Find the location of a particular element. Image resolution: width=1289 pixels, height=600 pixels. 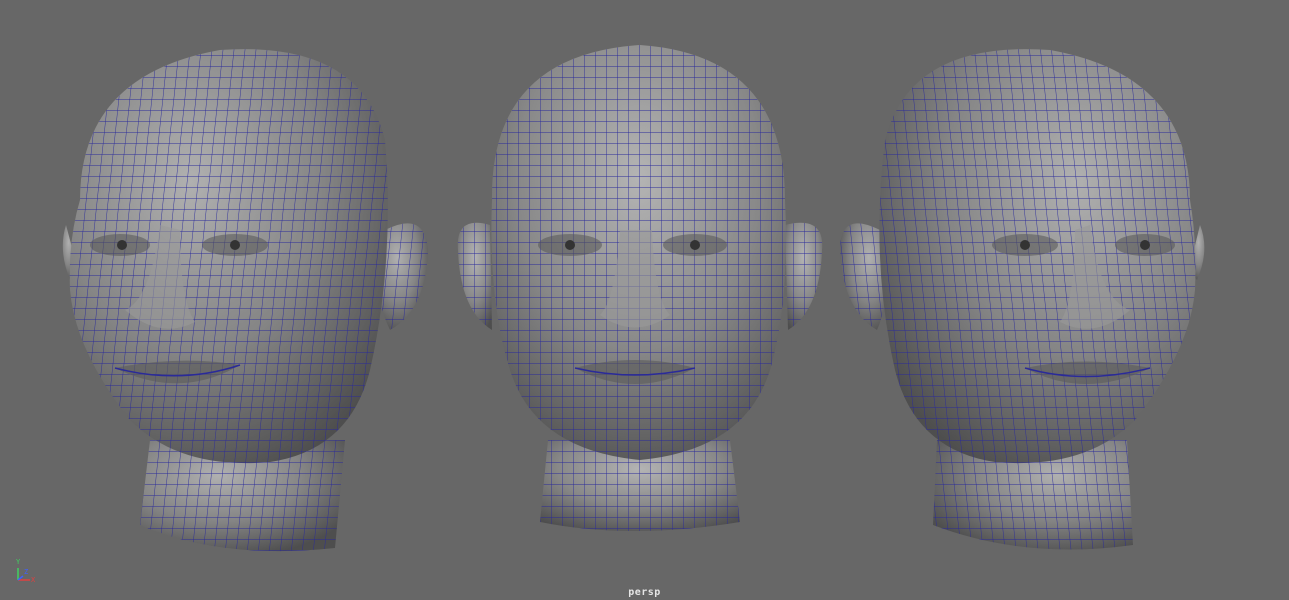

axis-y-label: Y is located at coordinates (18, 562).